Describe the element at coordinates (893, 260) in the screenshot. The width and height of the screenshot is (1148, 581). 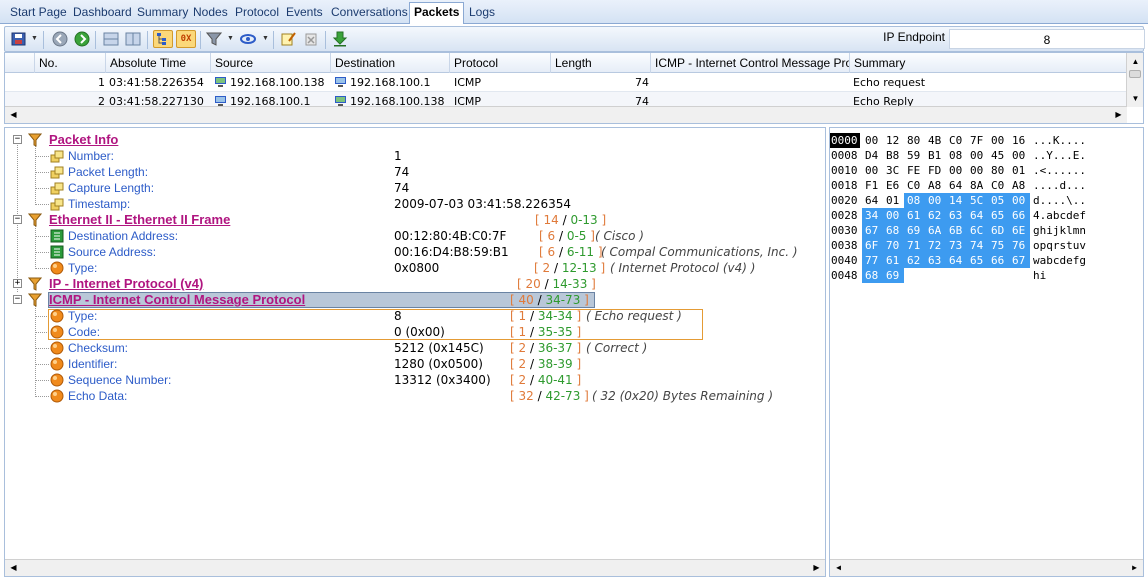
I see `hex-byte: 61` at that location.